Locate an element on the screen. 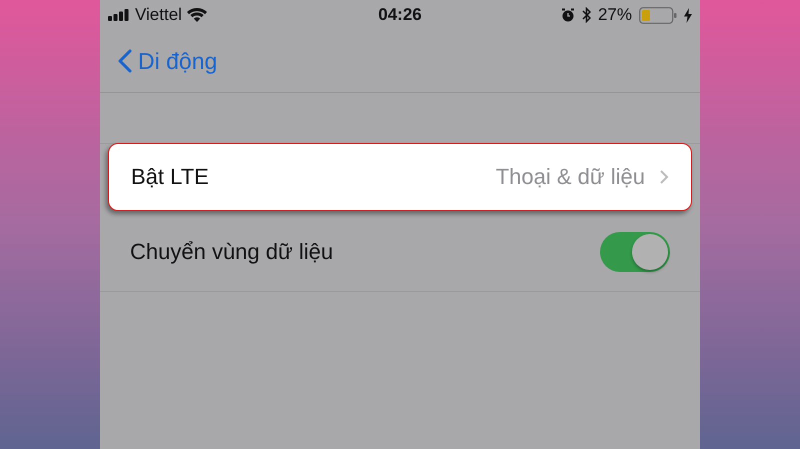 The width and height of the screenshot is (800, 449). settings-row: Bật LTE Thoại & dữ liệu is located at coordinates (400, 177).